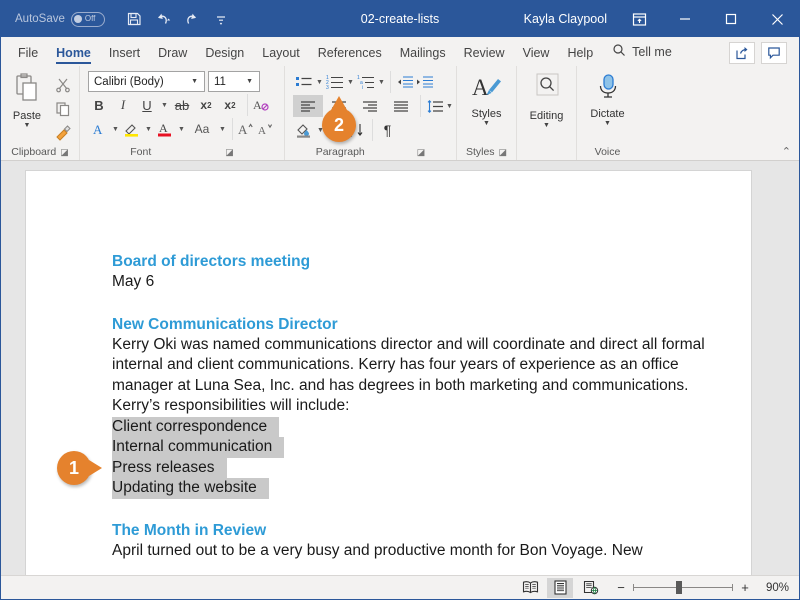 This screenshot has width=800, height=600. I want to click on print-layout-button, so click(560, 587).